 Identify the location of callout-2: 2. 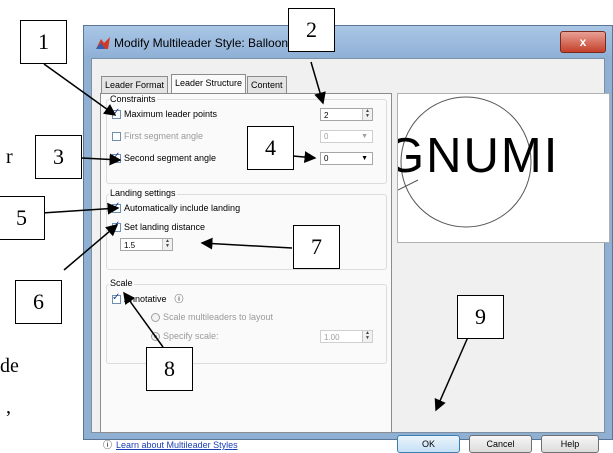
(311, 30).